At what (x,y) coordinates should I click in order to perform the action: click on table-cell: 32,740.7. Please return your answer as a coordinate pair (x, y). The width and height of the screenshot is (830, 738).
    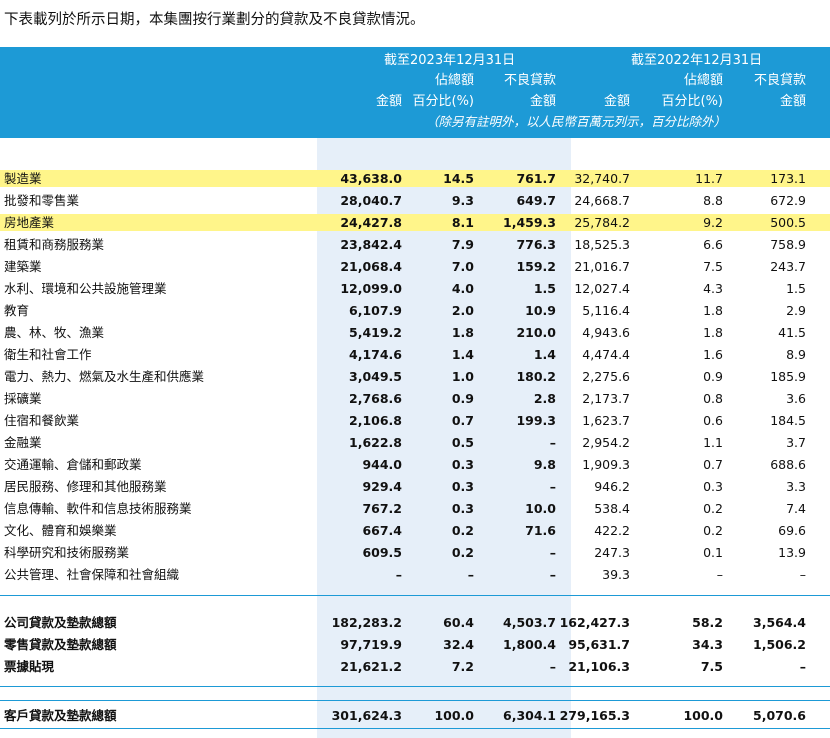
    Looking at the image, I should click on (602, 178).